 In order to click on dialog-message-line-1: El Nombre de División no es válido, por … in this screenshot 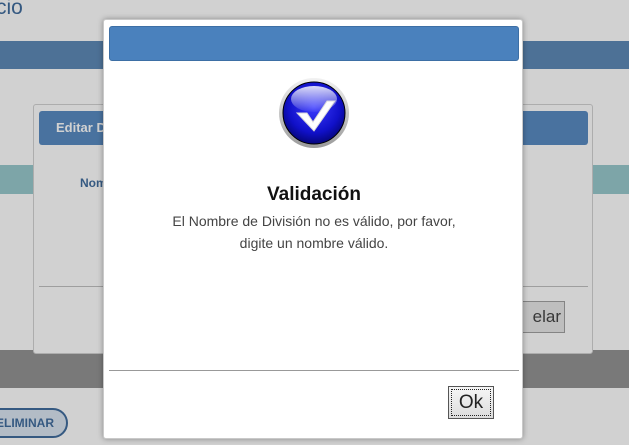, I will do `click(314, 221)`.